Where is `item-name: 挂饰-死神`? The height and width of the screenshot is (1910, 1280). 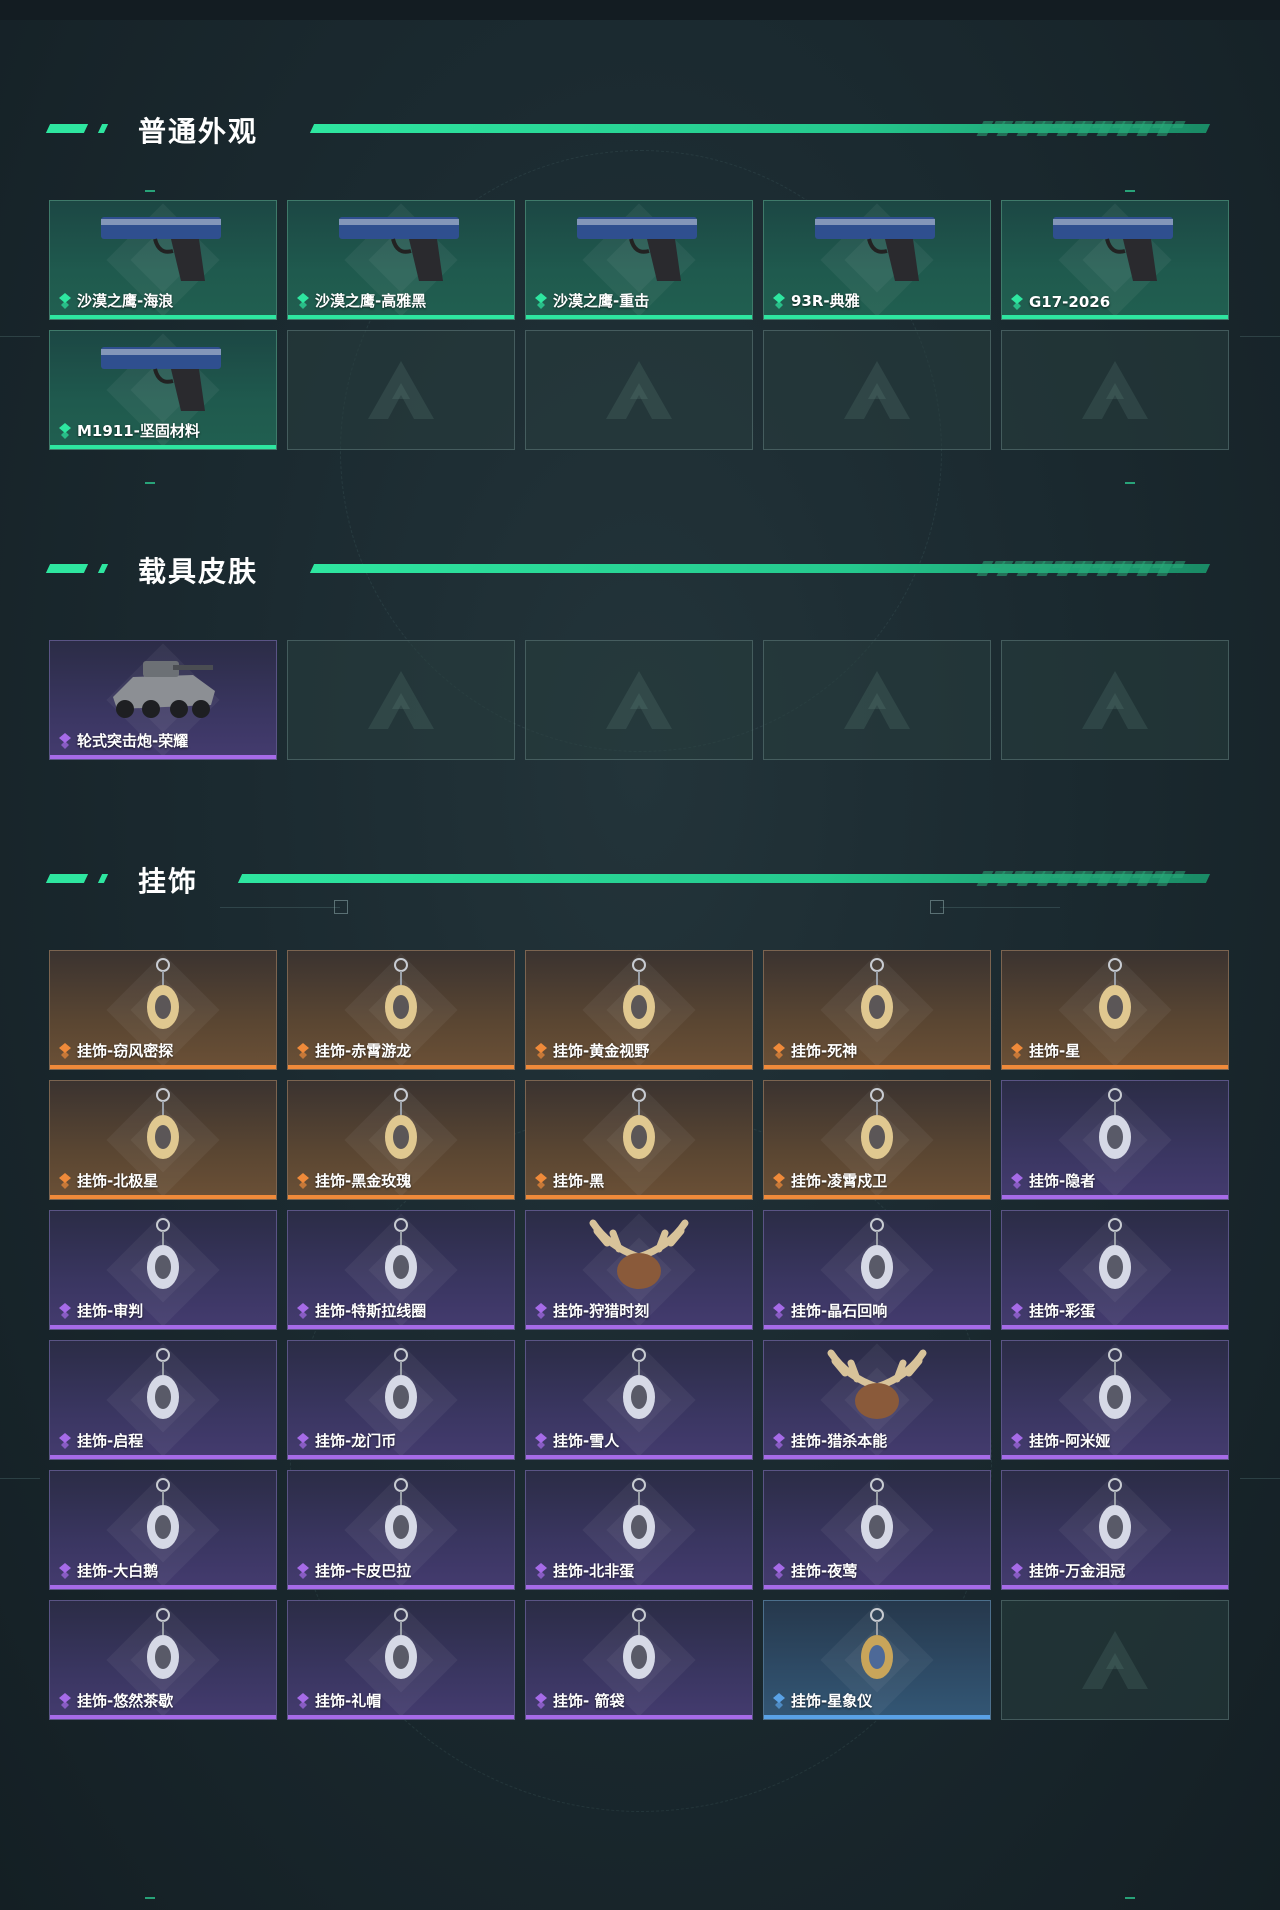
item-name: 挂饰-死神 is located at coordinates (824, 1051).